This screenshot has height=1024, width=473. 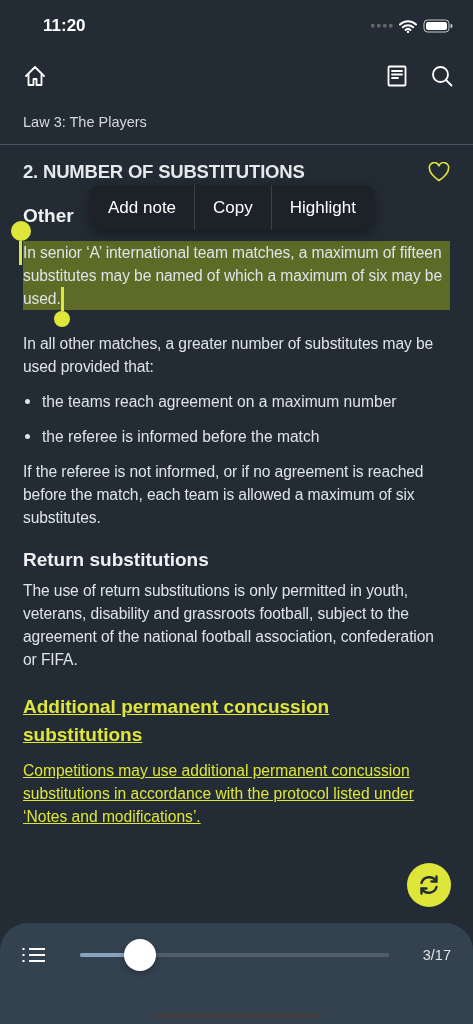 What do you see at coordinates (140, 955) in the screenshot?
I see `slider-thumb` at bounding box center [140, 955].